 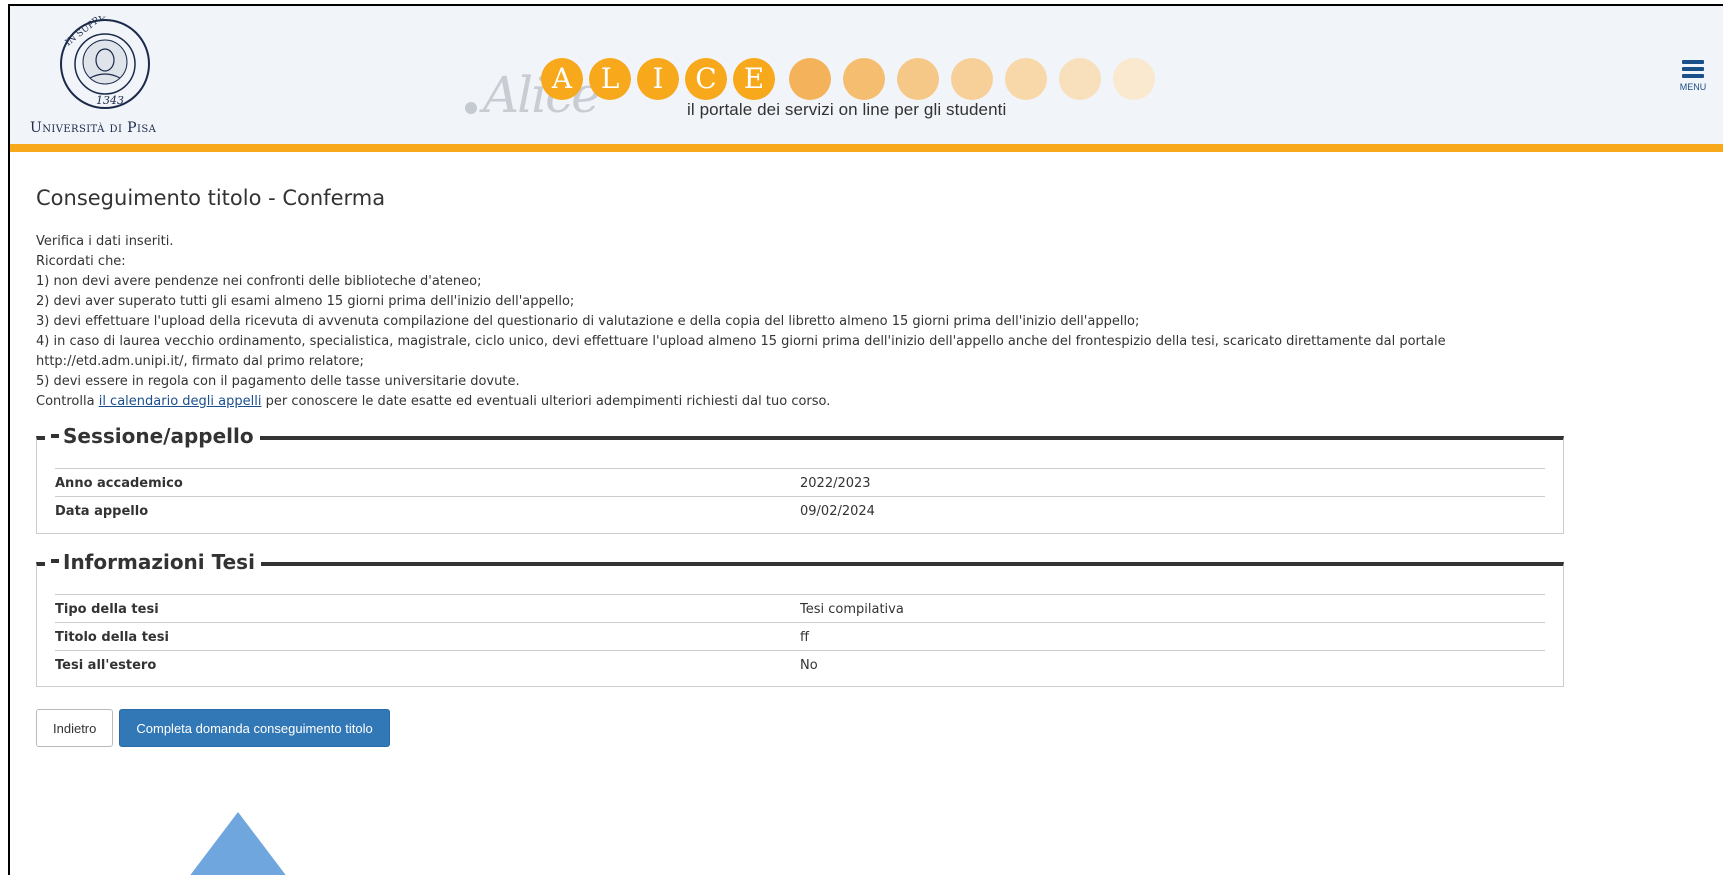 What do you see at coordinates (110, 62) in the screenshot?
I see `university-seal-icon: IN SUPREMÆ DIGNITATIS 1343` at bounding box center [110, 62].